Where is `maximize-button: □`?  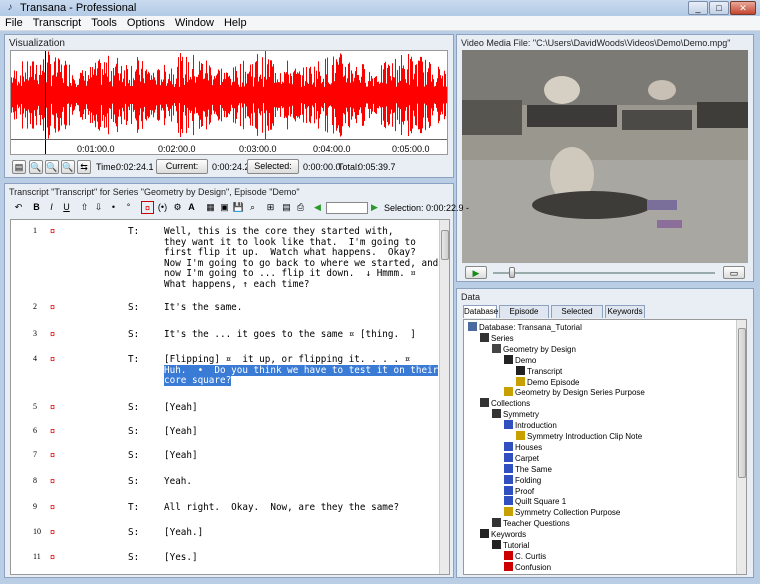 maximize-button: □ is located at coordinates (719, 8).